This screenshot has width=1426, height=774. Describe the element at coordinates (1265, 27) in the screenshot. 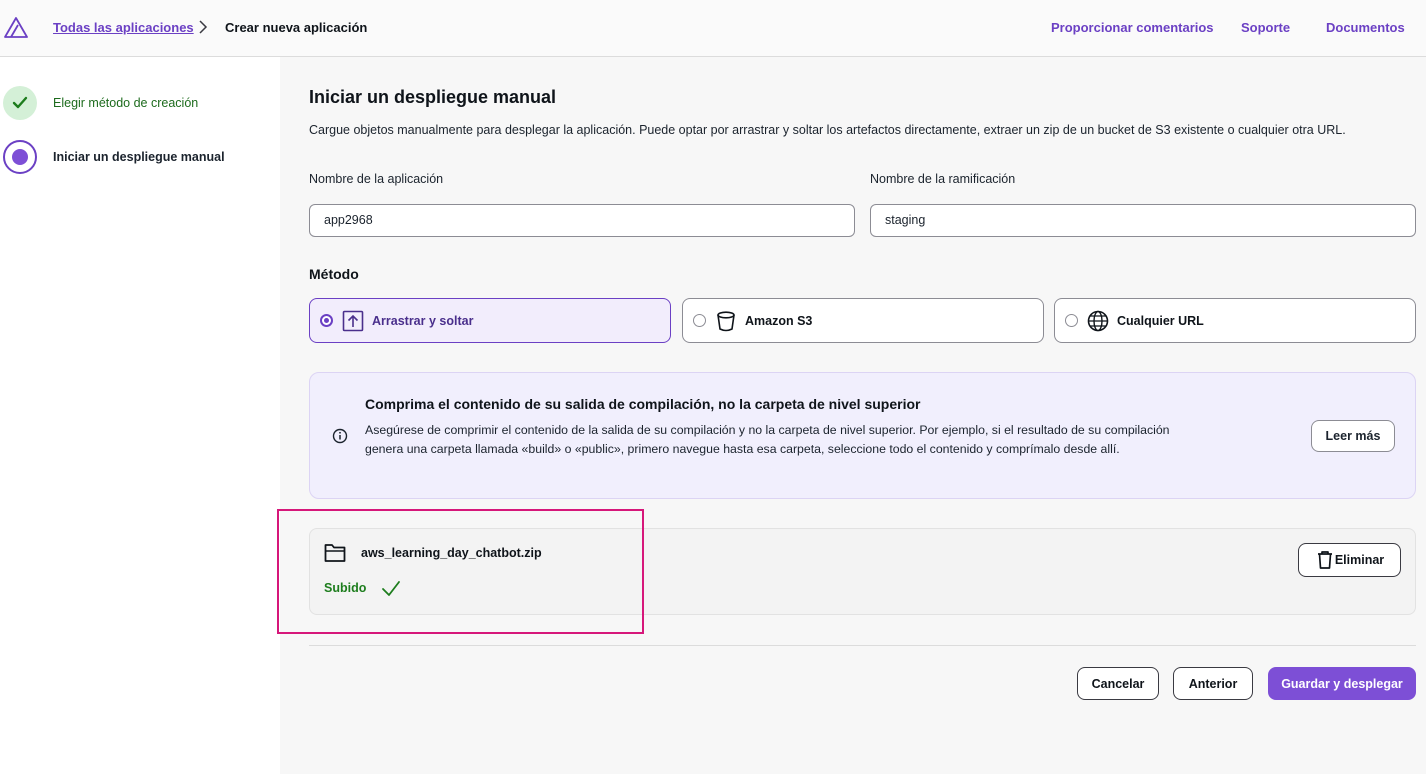

I see `support-link: Soporte` at that location.